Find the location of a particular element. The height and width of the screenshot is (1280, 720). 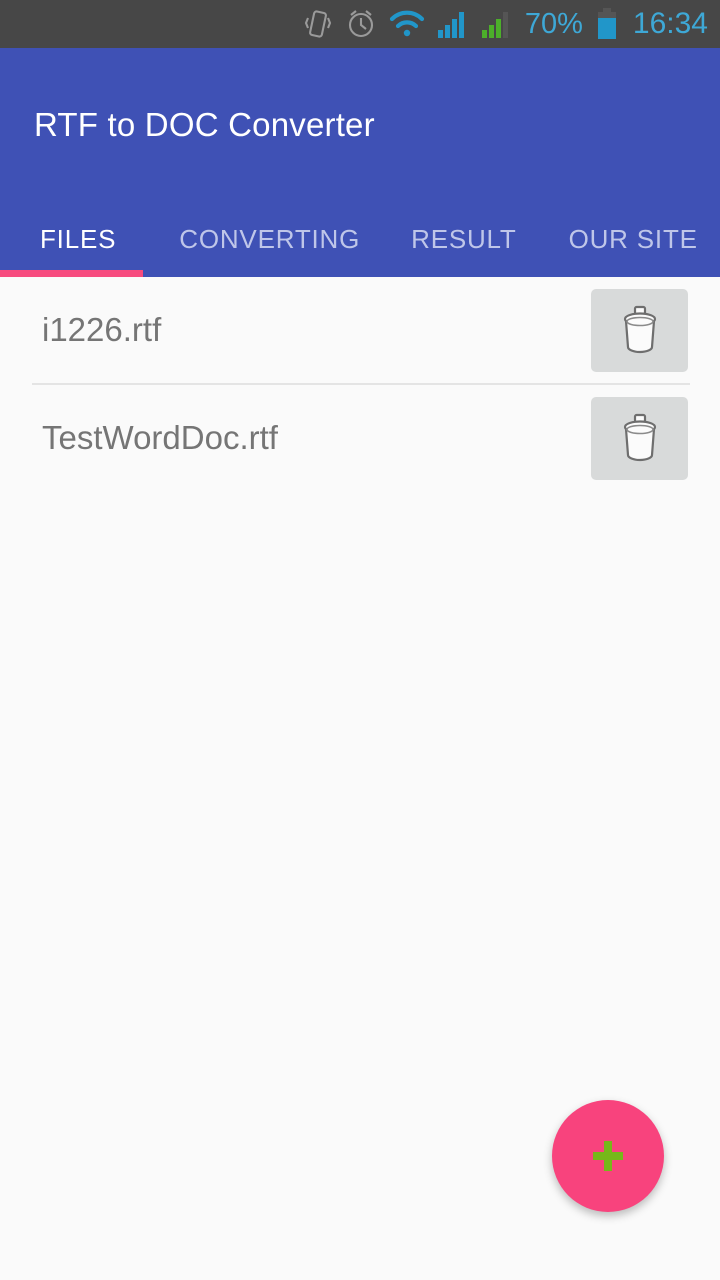

table-row: TestWordDoc.rtf is located at coordinates (360, 438).